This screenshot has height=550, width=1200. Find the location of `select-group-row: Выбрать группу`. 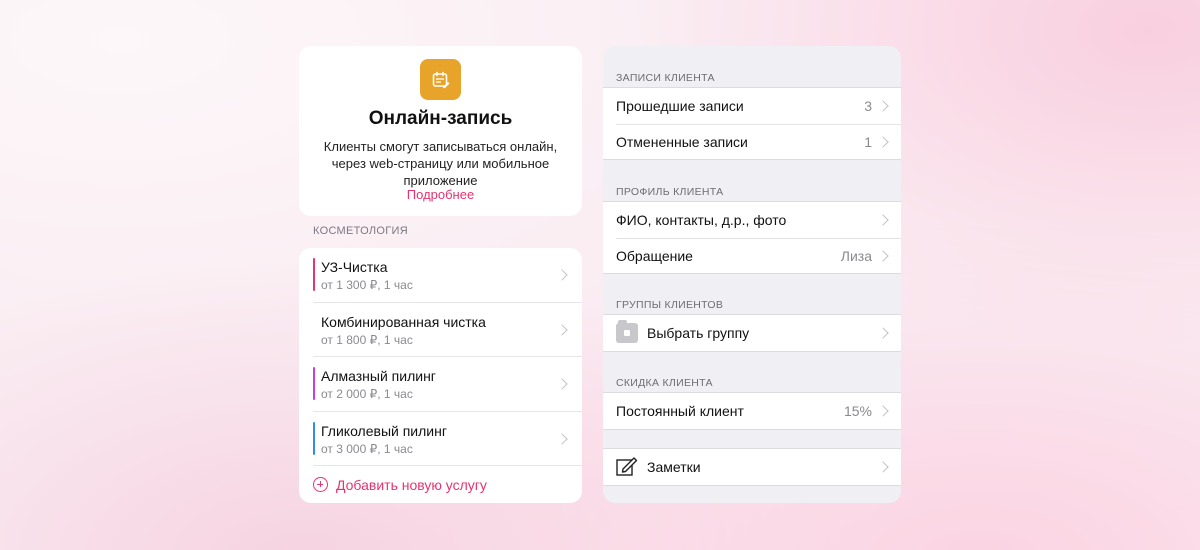

select-group-row: Выбрать группу is located at coordinates (752, 333).